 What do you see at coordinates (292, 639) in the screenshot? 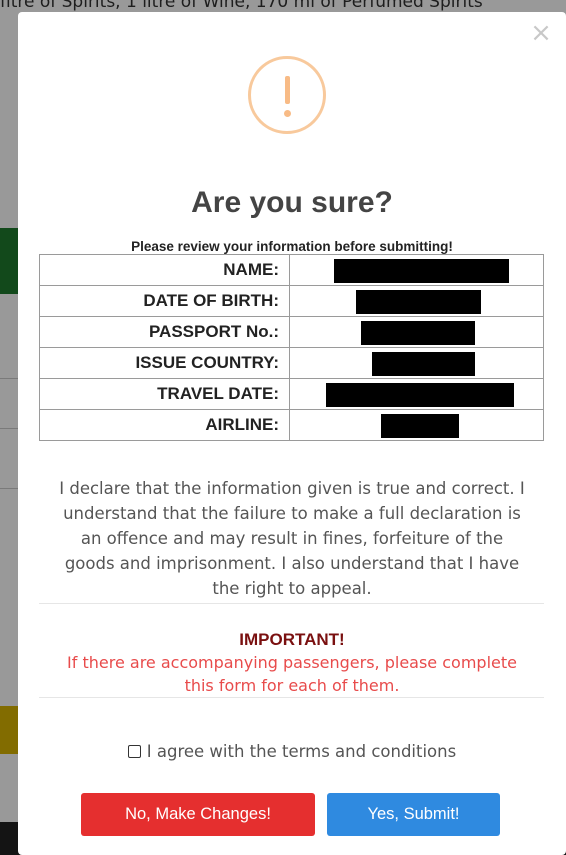
I see `important-heading: IMPORTANT!` at bounding box center [292, 639].